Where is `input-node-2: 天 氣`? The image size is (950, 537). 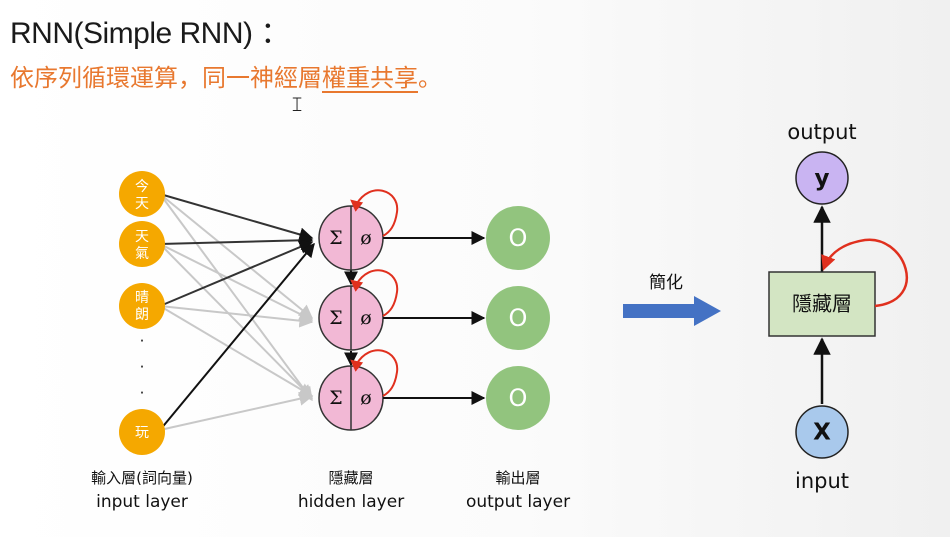
input-node-2: 天 氣 is located at coordinates (142, 244).